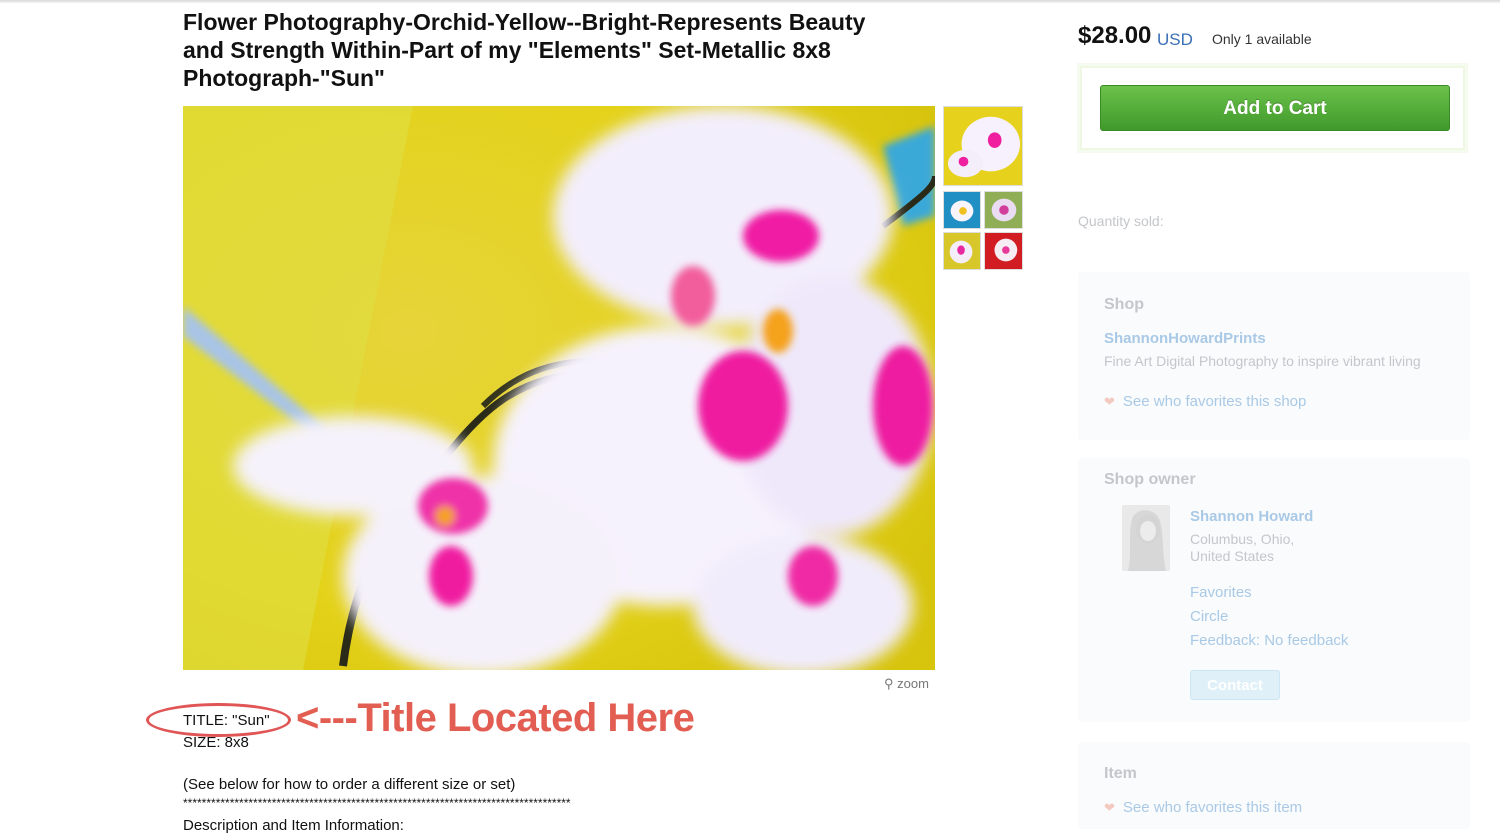 The height and width of the screenshot is (834, 1500). I want to click on annotation-circle, so click(218, 720).